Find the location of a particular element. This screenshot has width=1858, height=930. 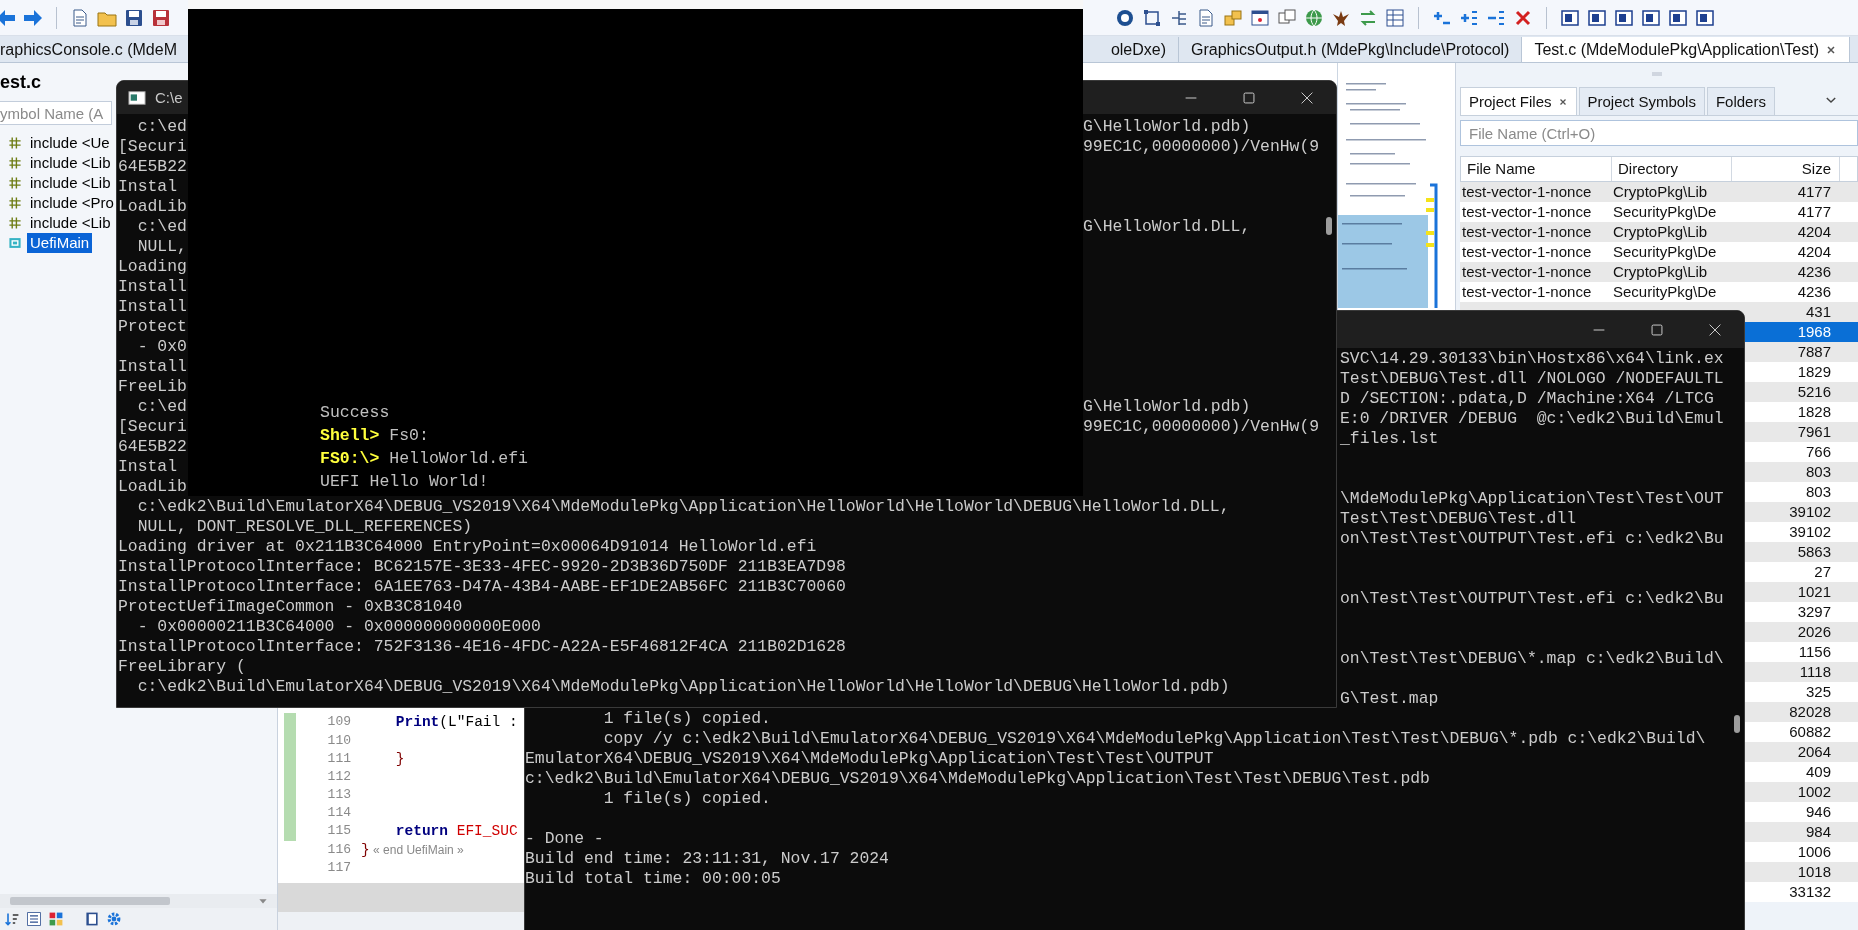

table-cell: 5216 is located at coordinates (1814, 392).